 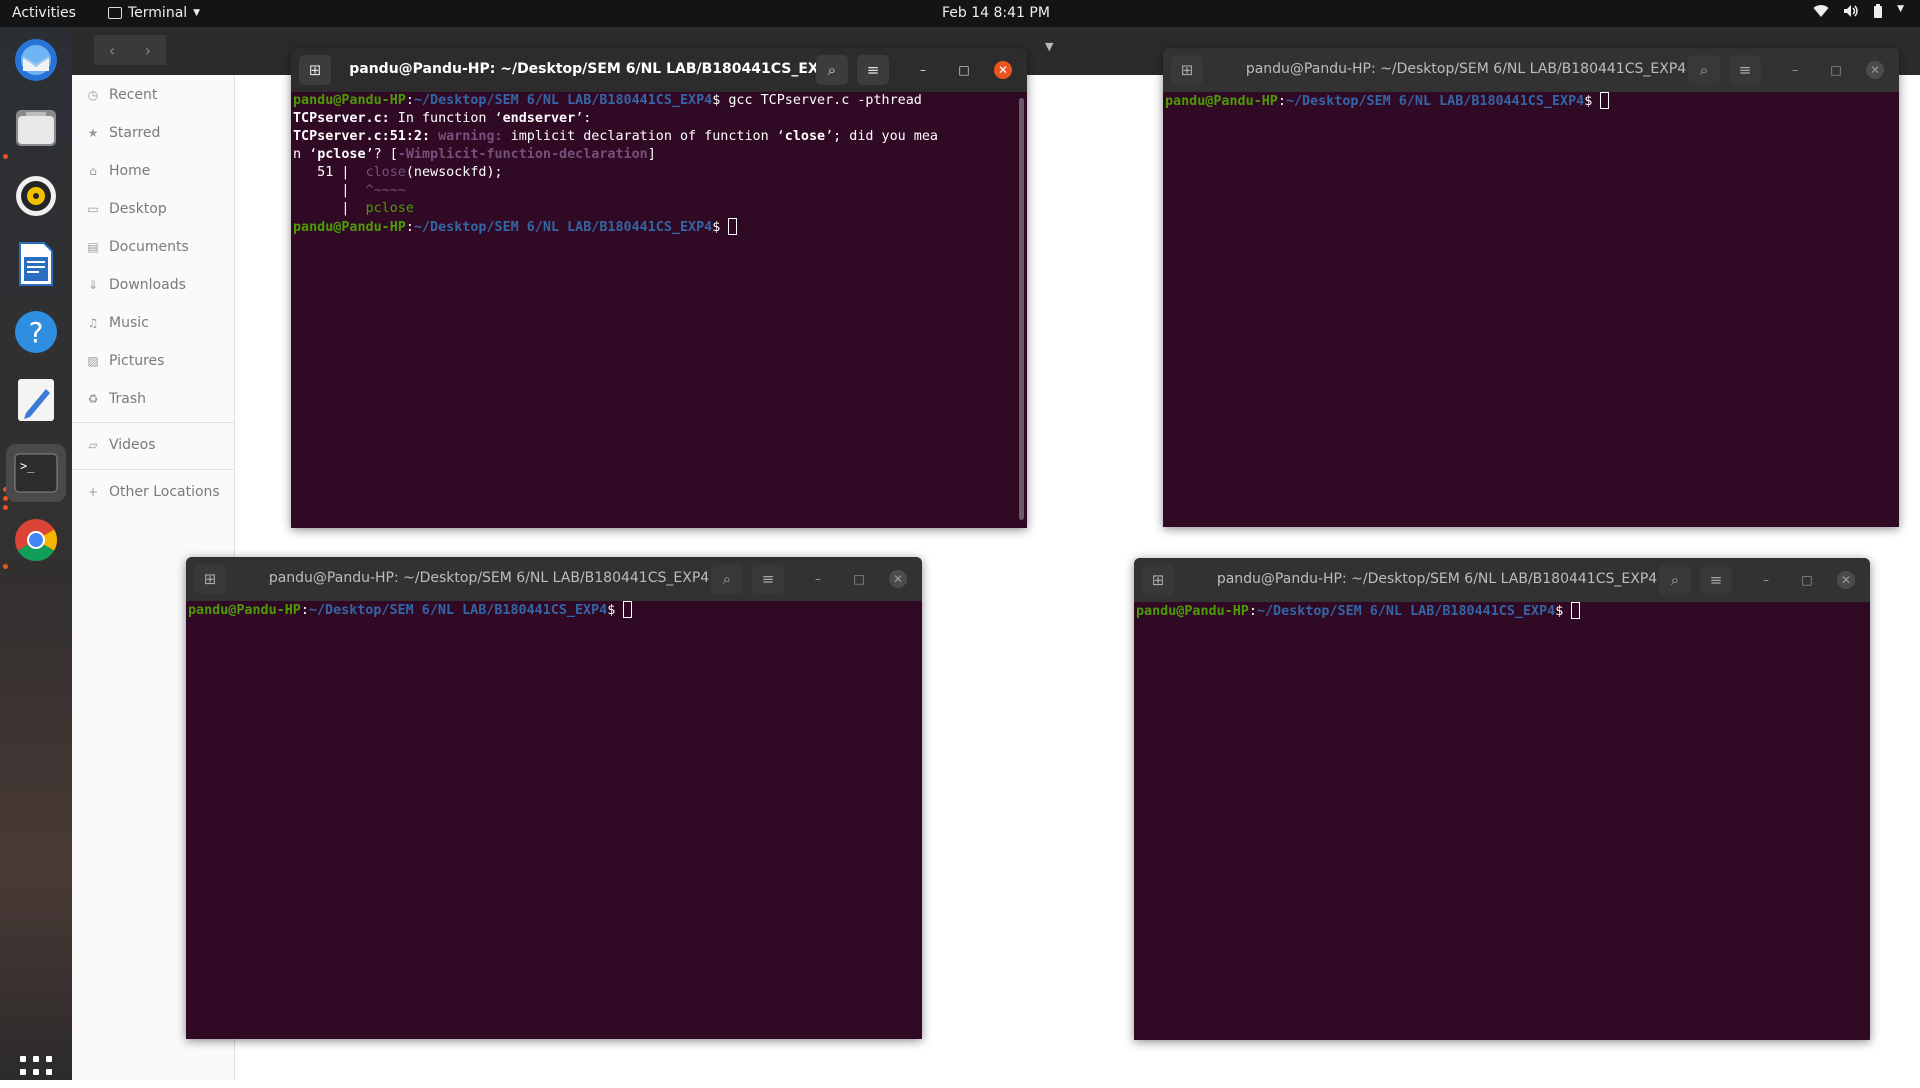 I want to click on sidebar-item-desktop: ▭ Desktop, so click(x=126, y=209).